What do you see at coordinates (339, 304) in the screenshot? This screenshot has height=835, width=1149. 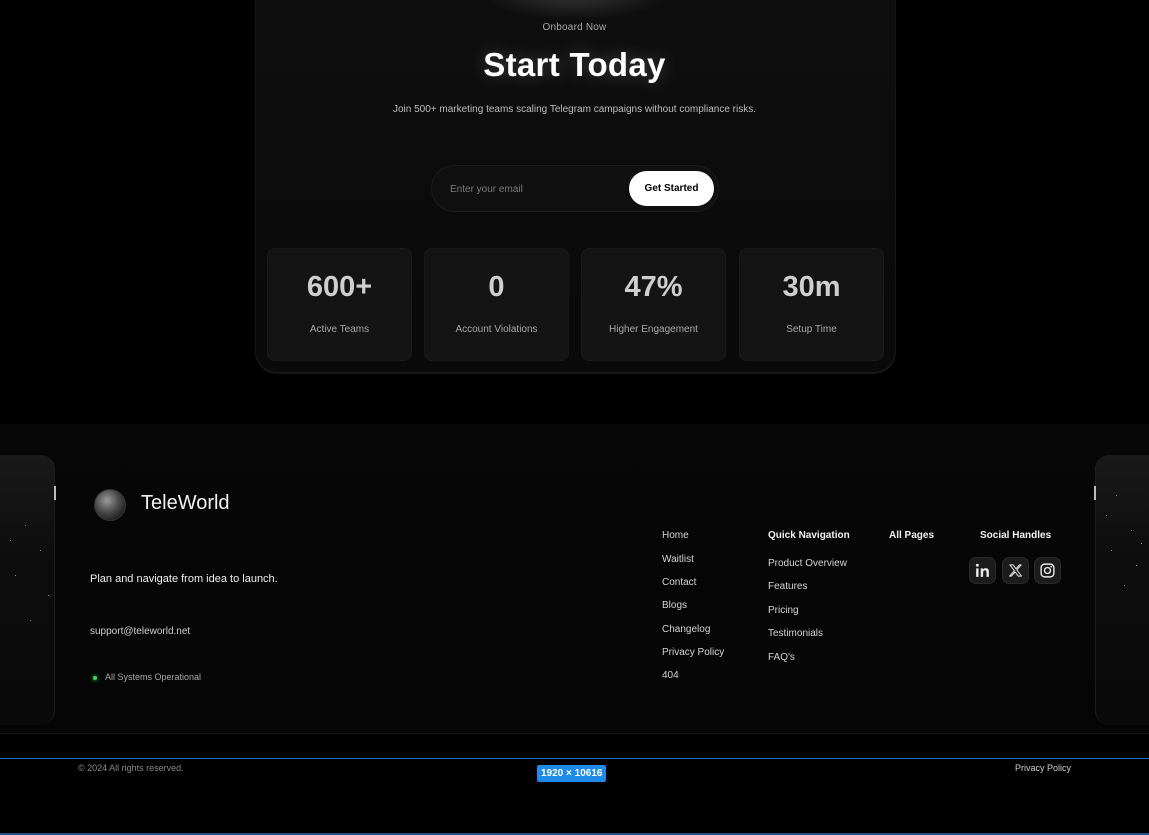 I see `stat-card-active-teams: 600+ Active Teams` at bounding box center [339, 304].